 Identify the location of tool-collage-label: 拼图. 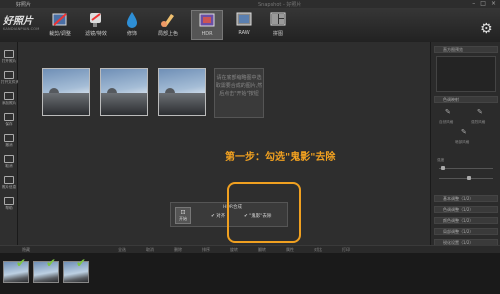
(277, 34).